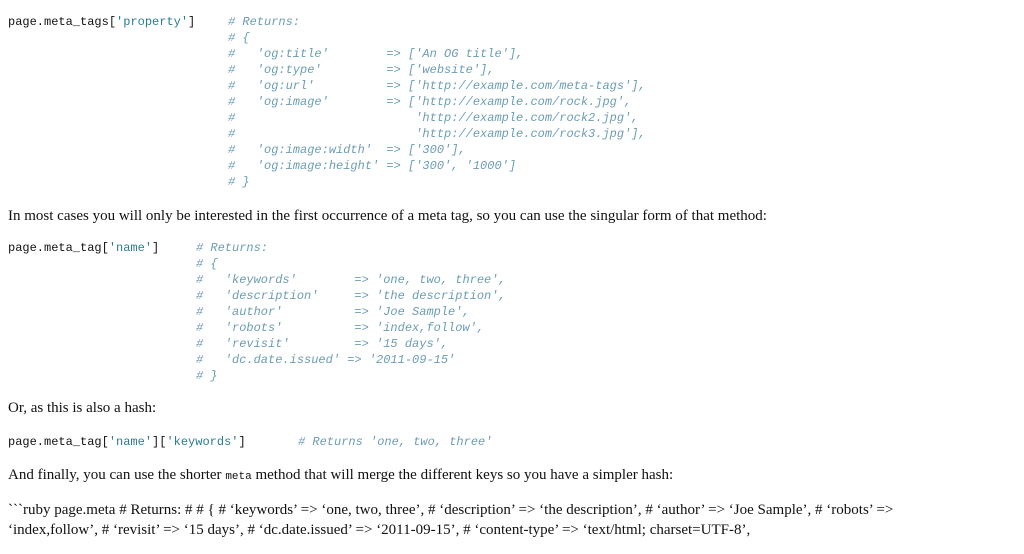  I want to click on code-meta-tags-property: page.meta_tags['property'], so click(101, 22).